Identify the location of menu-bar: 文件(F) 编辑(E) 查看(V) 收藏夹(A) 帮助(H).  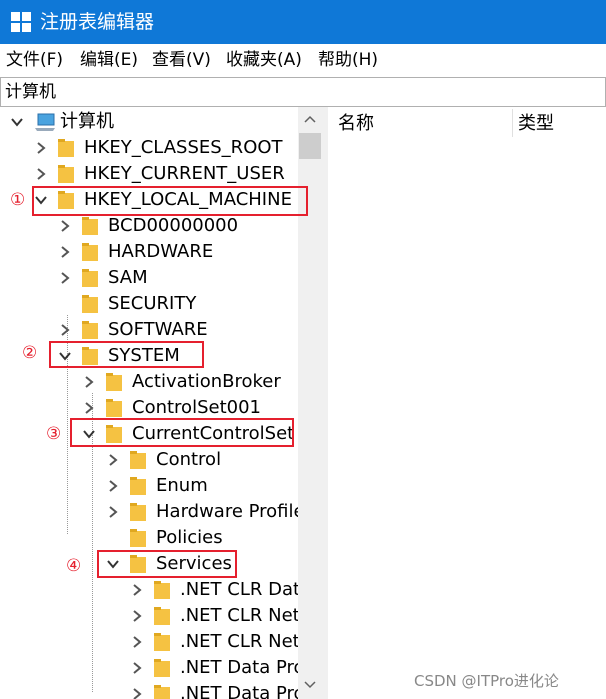
(303, 60).